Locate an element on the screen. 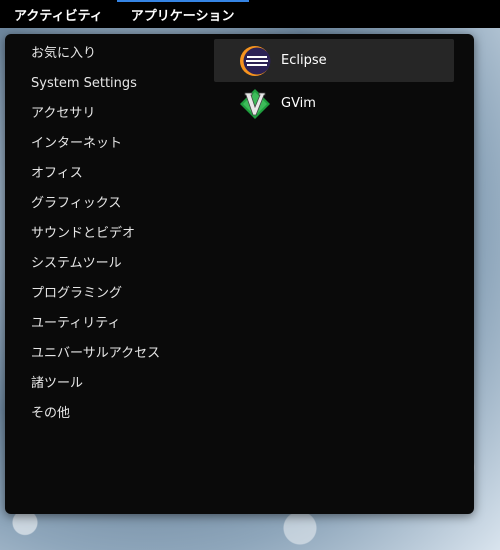 This screenshot has height=550, width=500. category-utilities: ユーティリティ is located at coordinates (121, 324).